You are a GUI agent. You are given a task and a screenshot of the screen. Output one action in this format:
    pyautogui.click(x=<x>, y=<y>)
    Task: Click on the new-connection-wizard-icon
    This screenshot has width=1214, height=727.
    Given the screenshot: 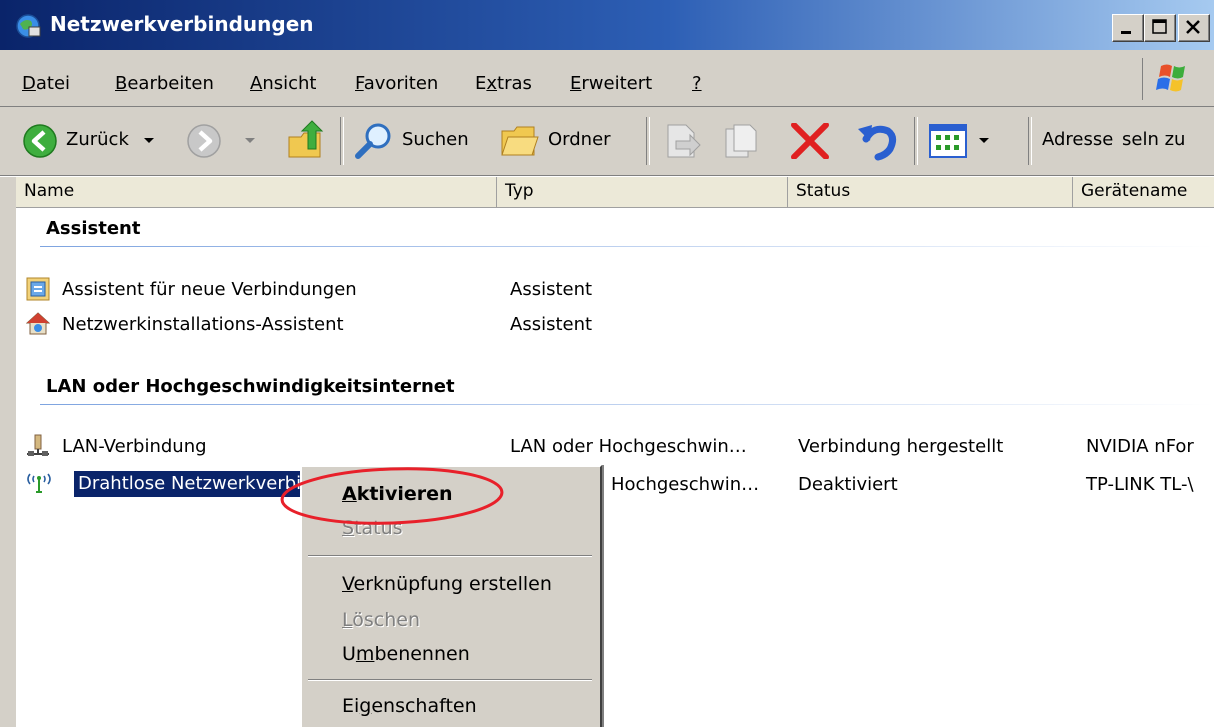 What is the action you would take?
    pyautogui.click(x=38, y=289)
    